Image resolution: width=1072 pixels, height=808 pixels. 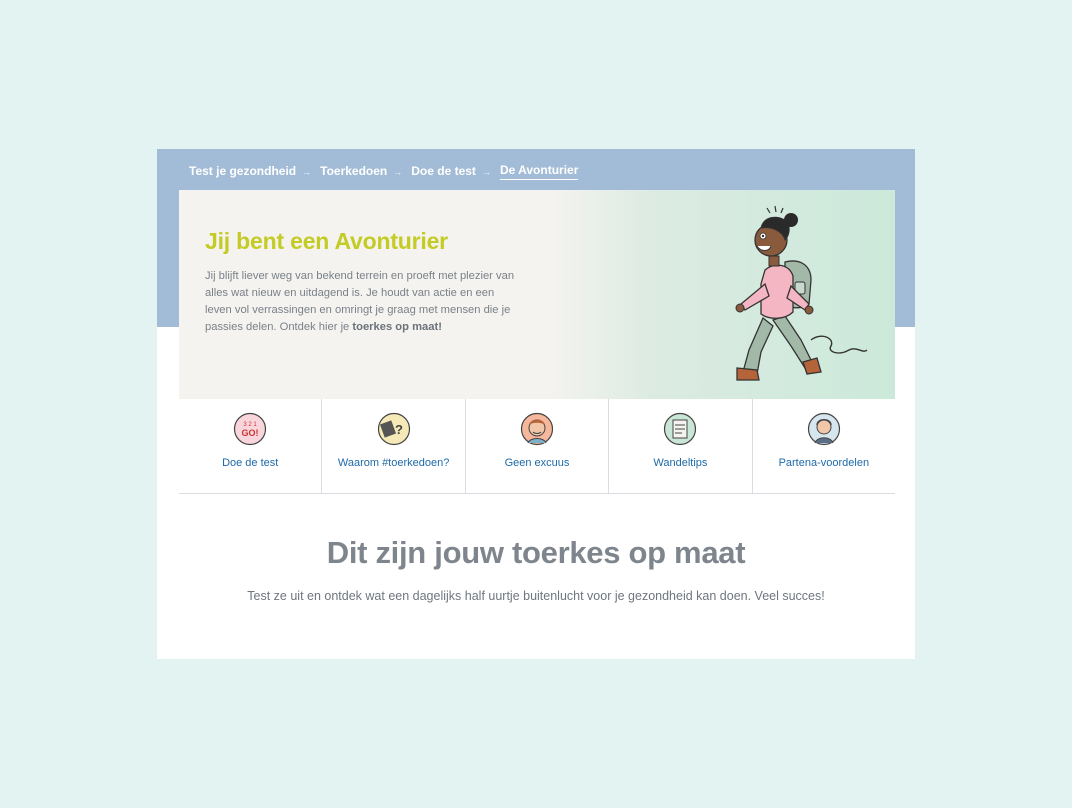 I want to click on hero-title: Jij bent een Avonturier, so click(x=326, y=241).